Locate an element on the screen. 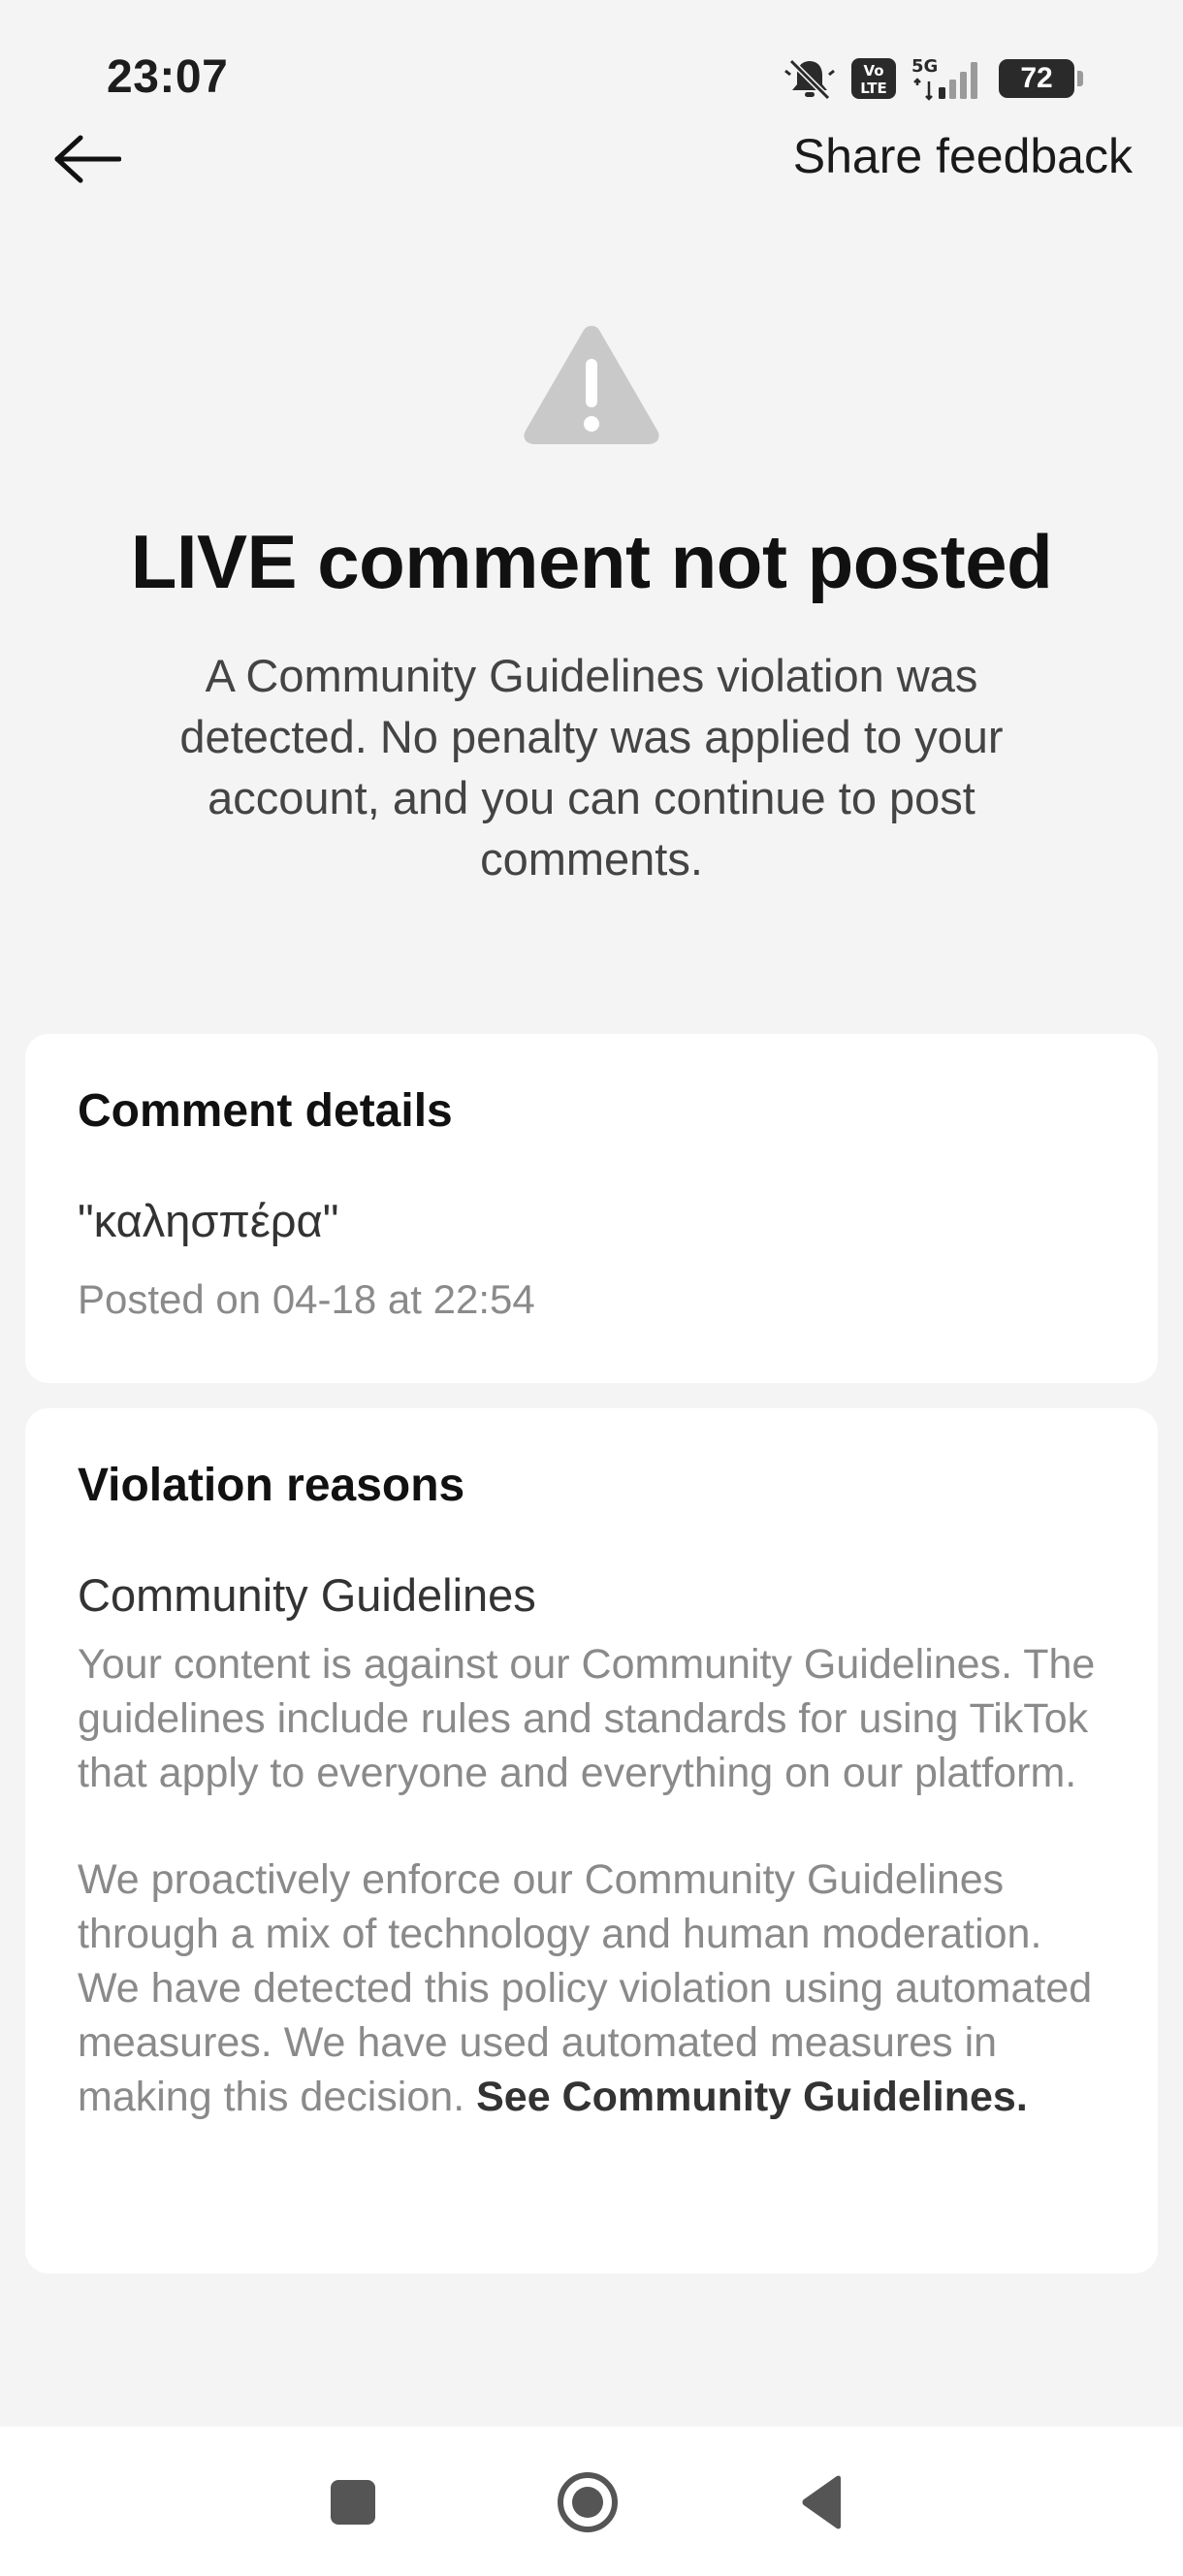  system-navigation-bar is located at coordinates (591, 2501).